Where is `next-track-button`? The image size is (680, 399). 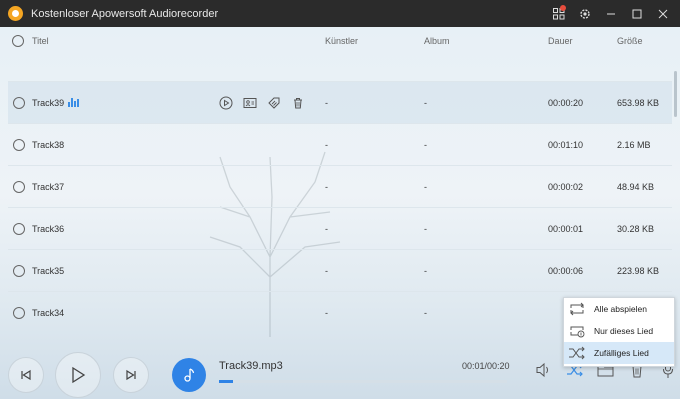 next-track-button is located at coordinates (131, 375).